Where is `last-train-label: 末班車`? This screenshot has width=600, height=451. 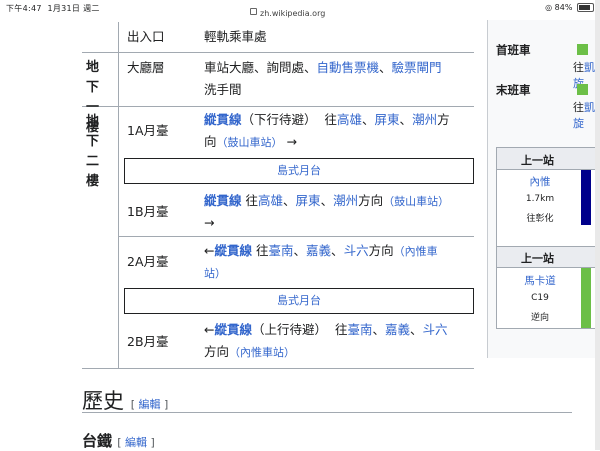
last-train-label: 末班車 is located at coordinates (513, 90).